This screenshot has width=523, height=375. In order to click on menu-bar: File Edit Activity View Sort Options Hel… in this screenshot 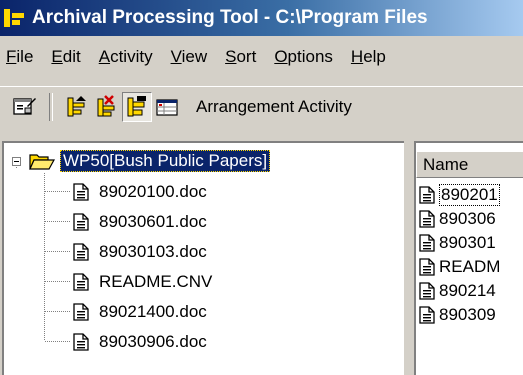, I will do `click(261, 57)`.